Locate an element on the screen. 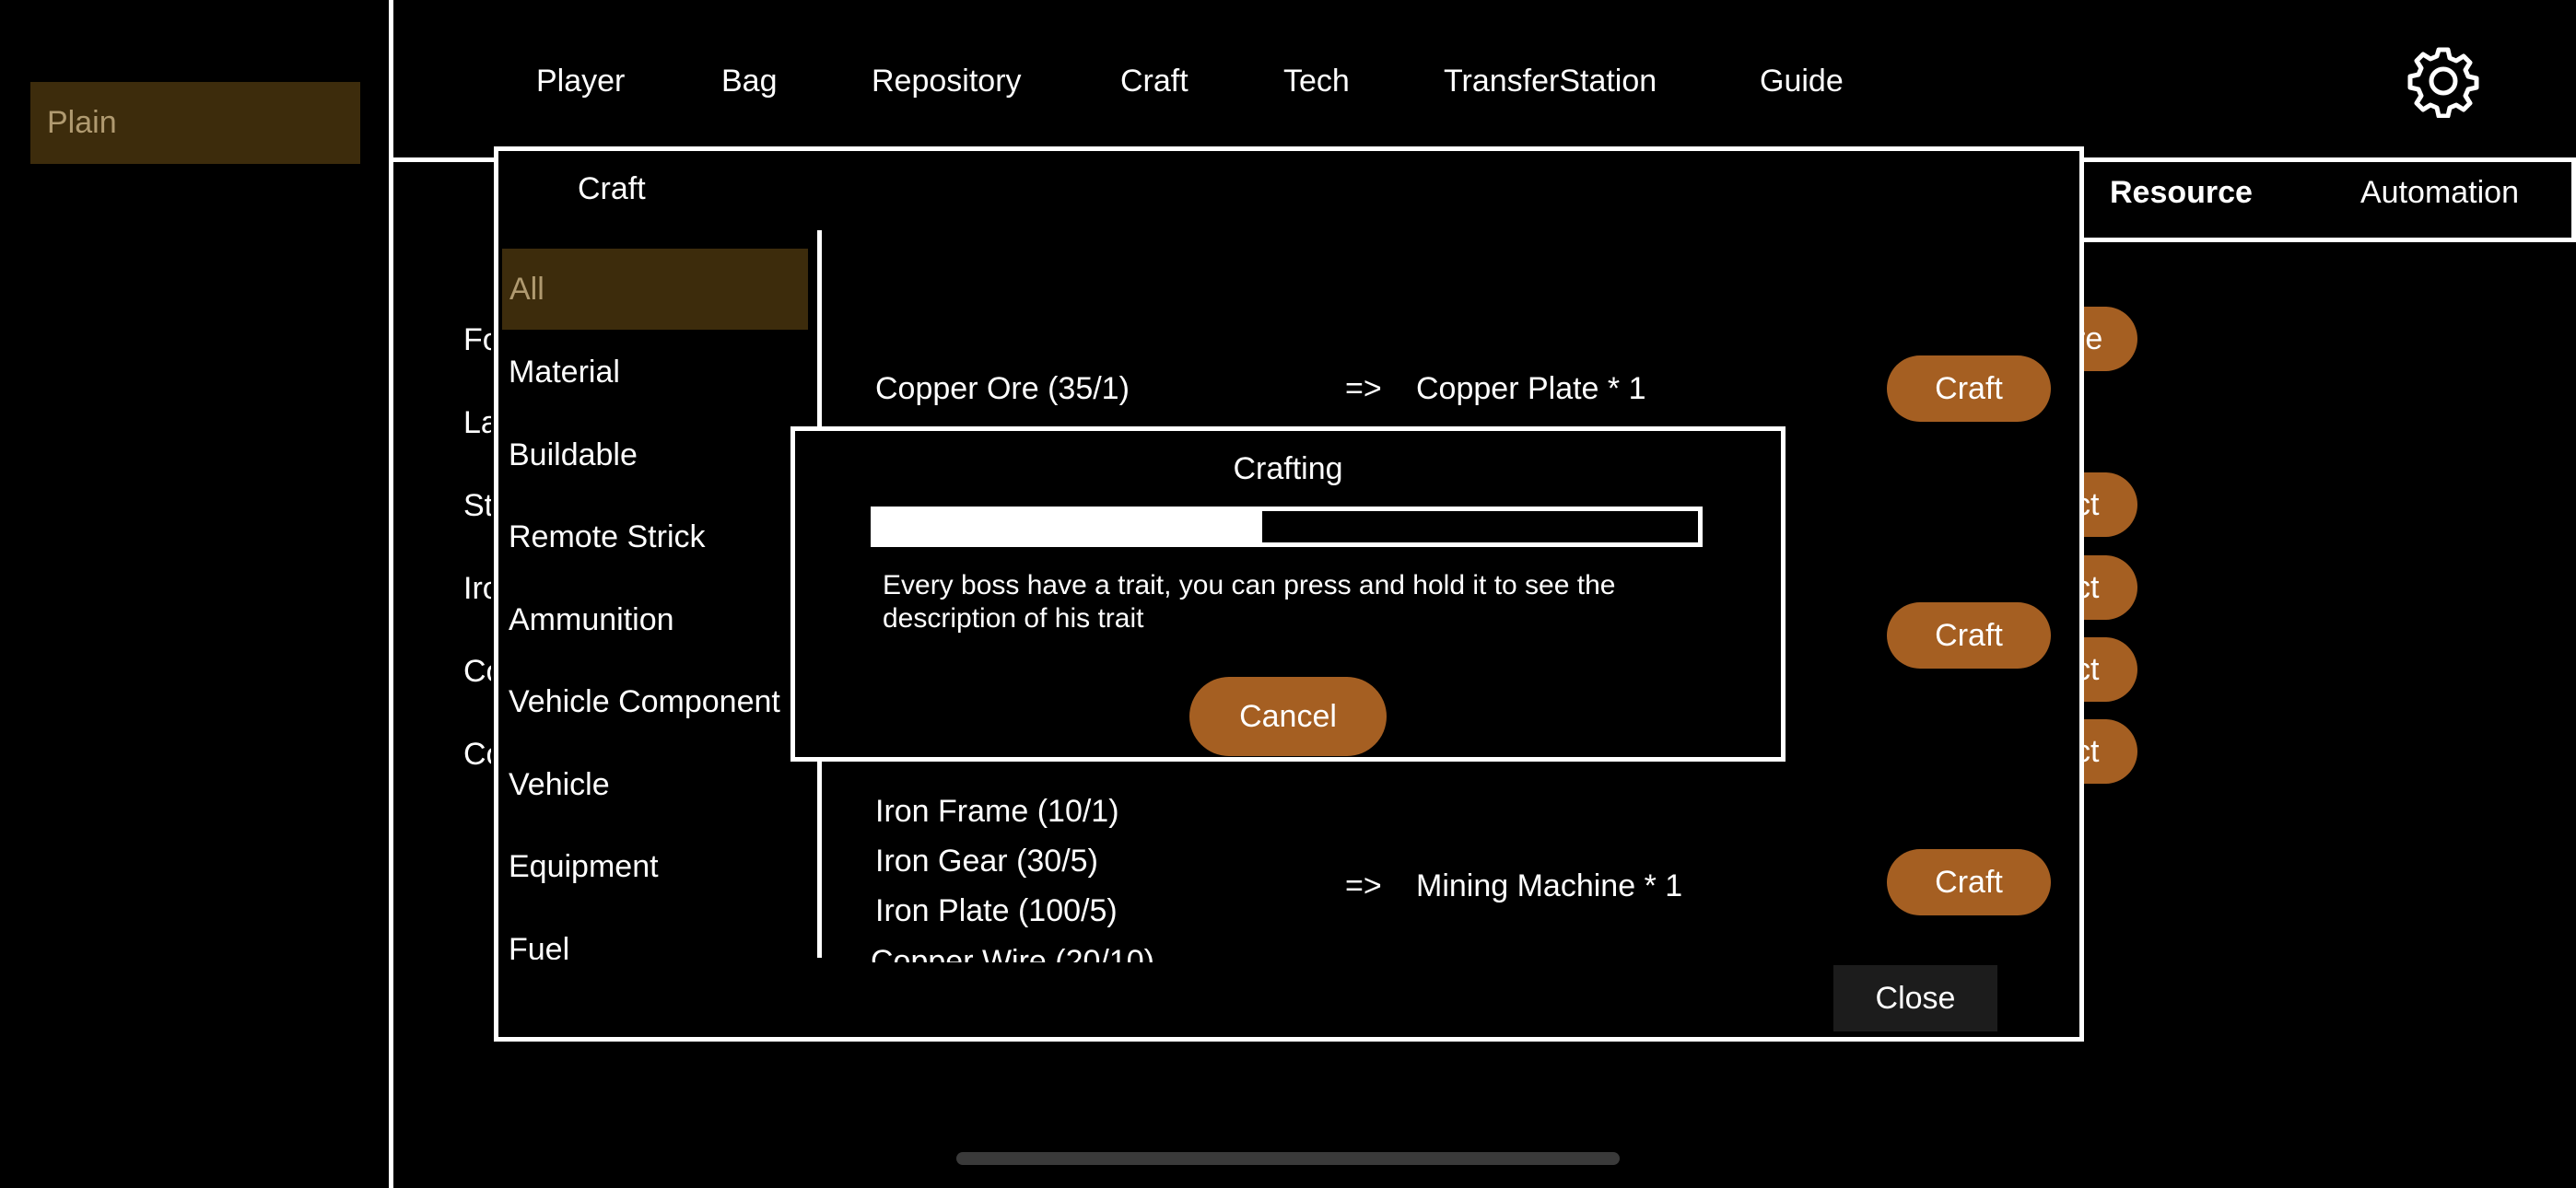 The image size is (2576, 1188). recipe-output: Mining Machine * 1 is located at coordinates (1549, 886).